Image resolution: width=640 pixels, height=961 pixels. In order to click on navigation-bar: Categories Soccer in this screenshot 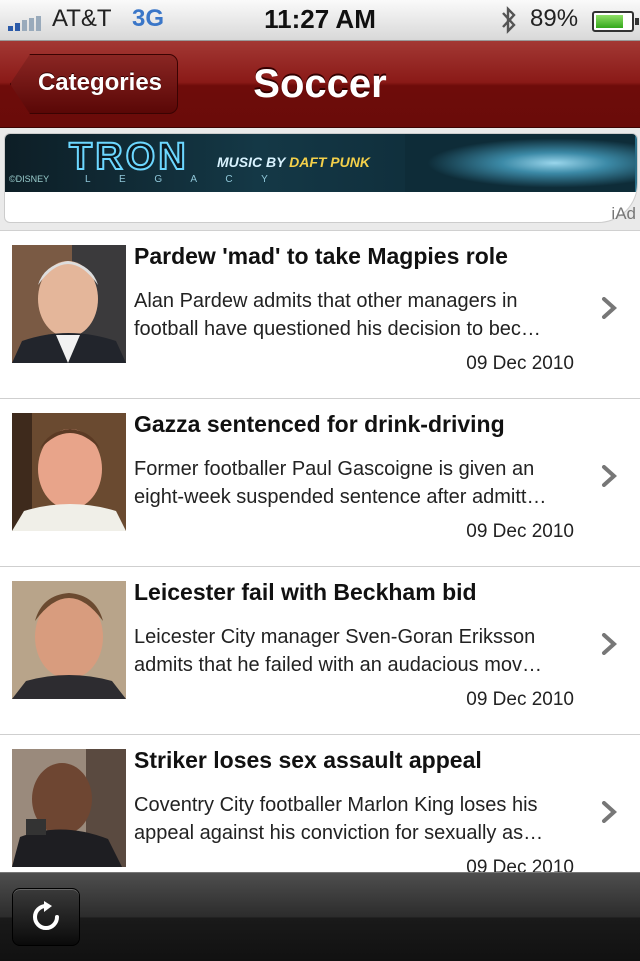, I will do `click(320, 84)`.